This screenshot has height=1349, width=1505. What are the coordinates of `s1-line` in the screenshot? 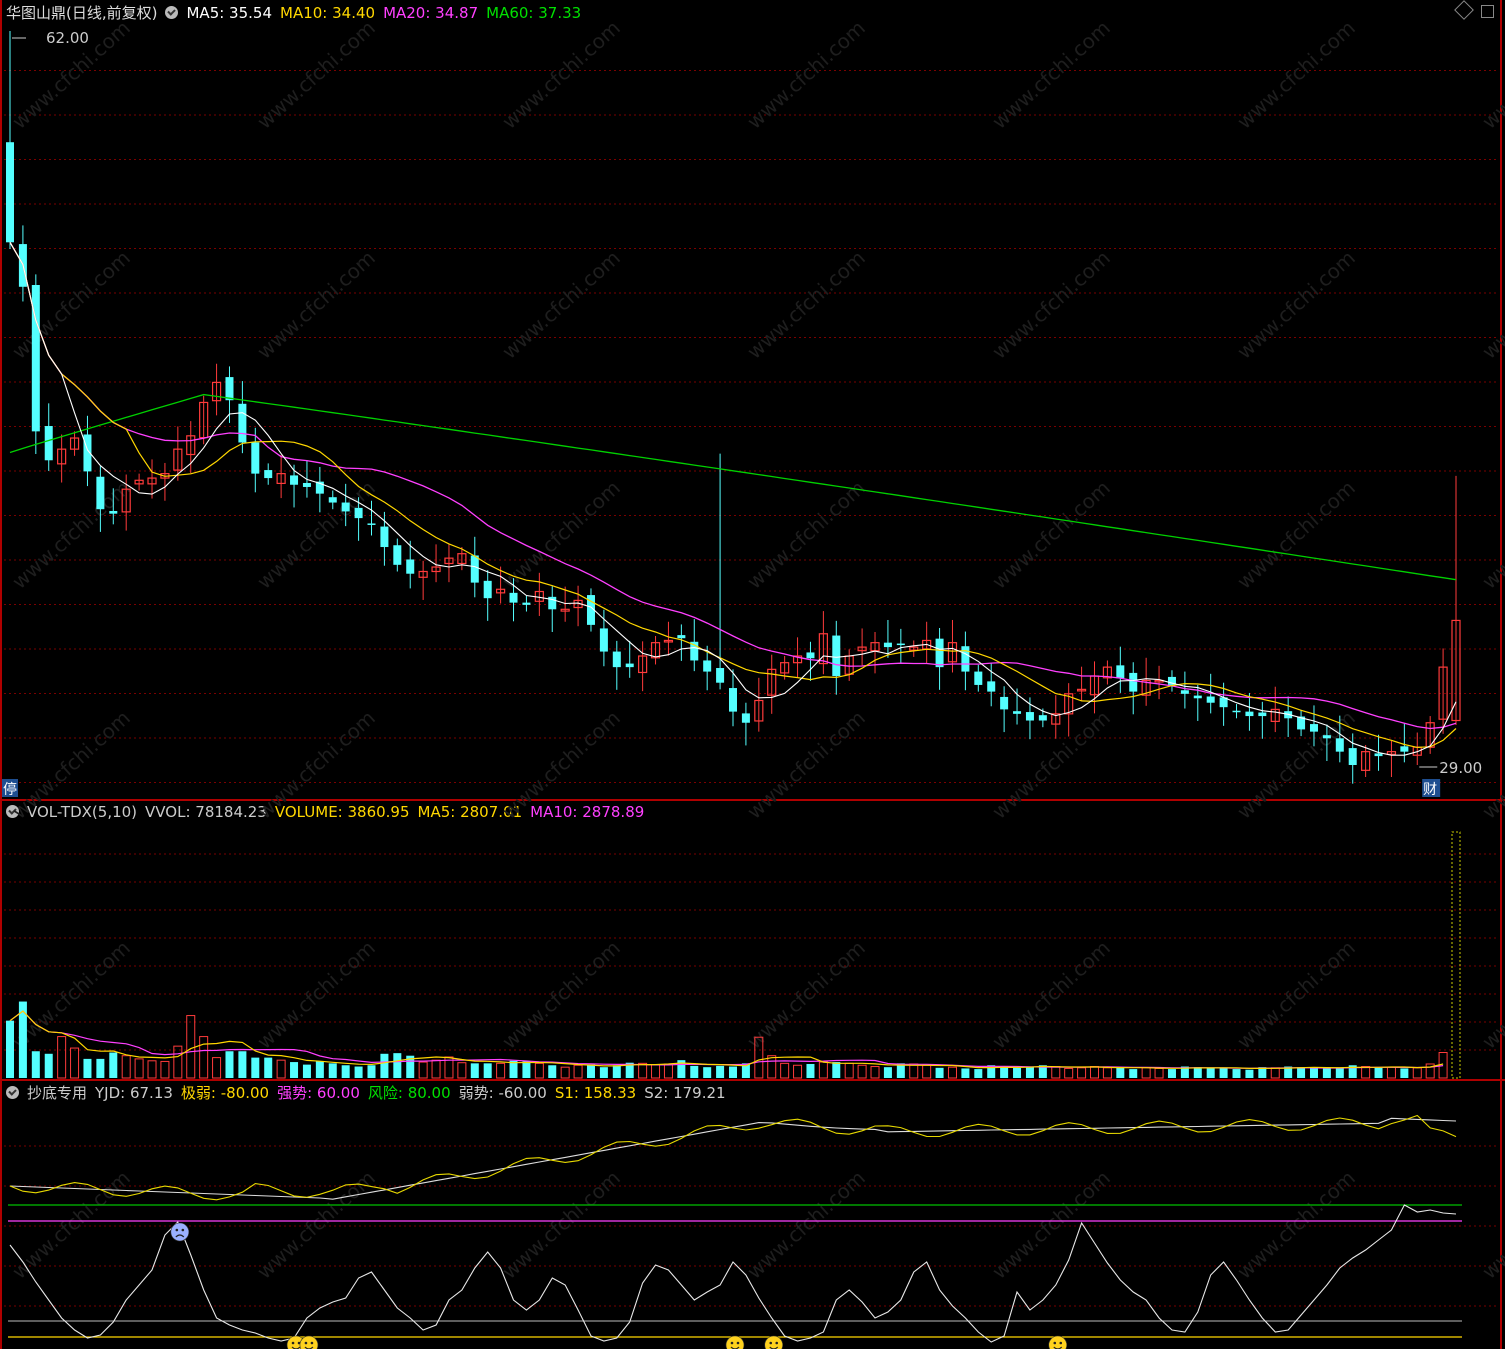 It's located at (733, 1157).